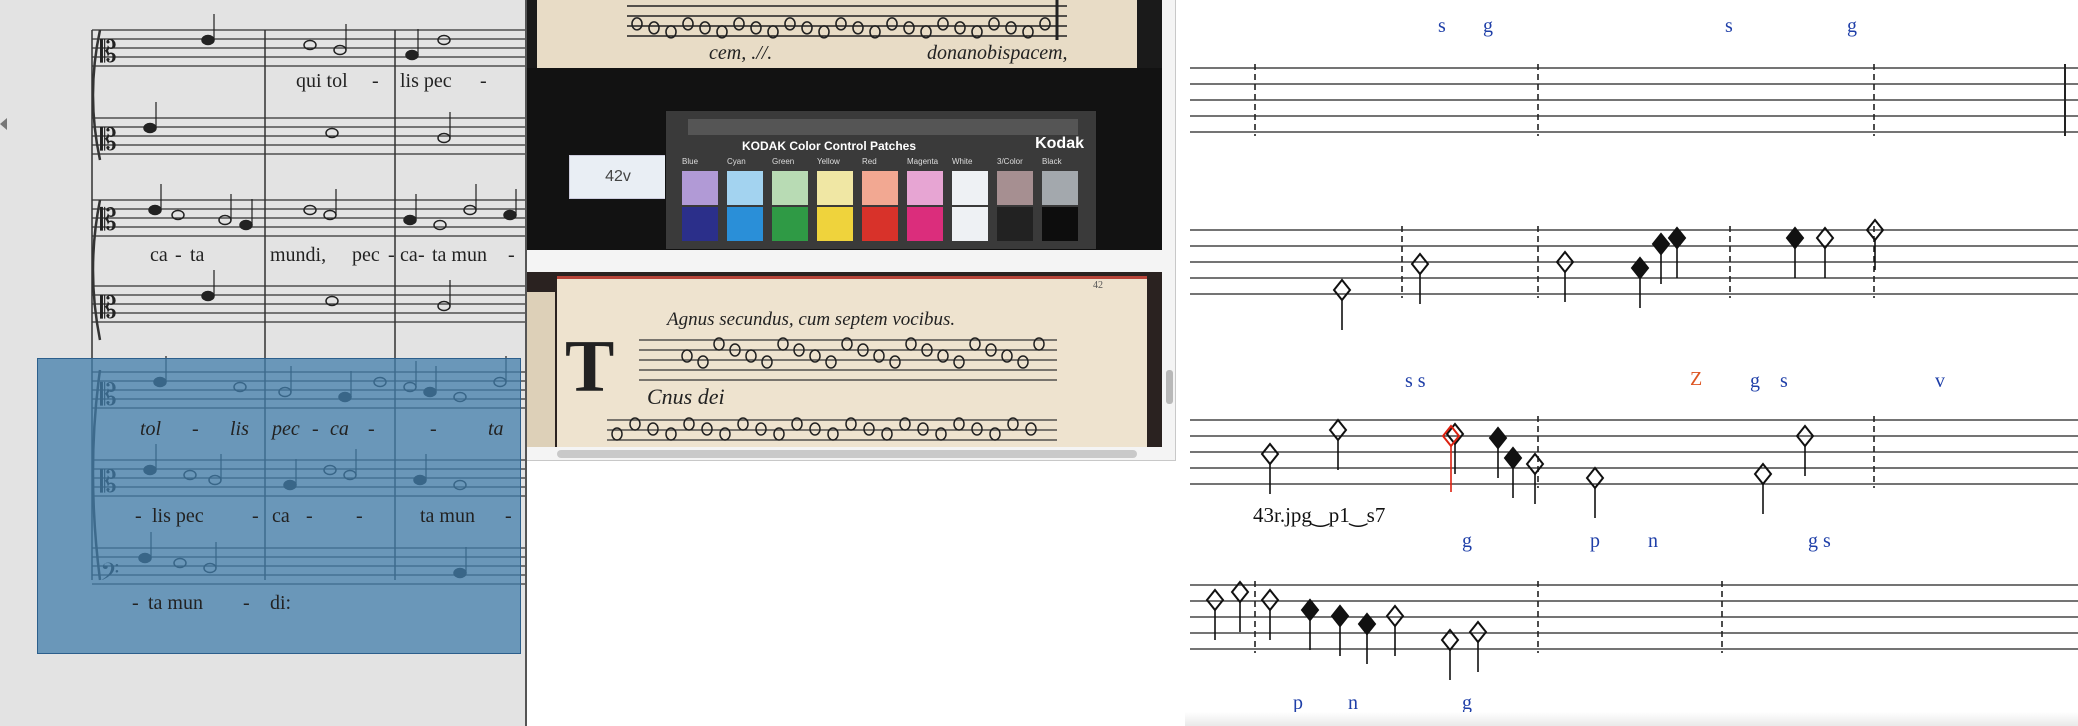  I want to click on kodak-logo: Kodak, so click(1059, 143).